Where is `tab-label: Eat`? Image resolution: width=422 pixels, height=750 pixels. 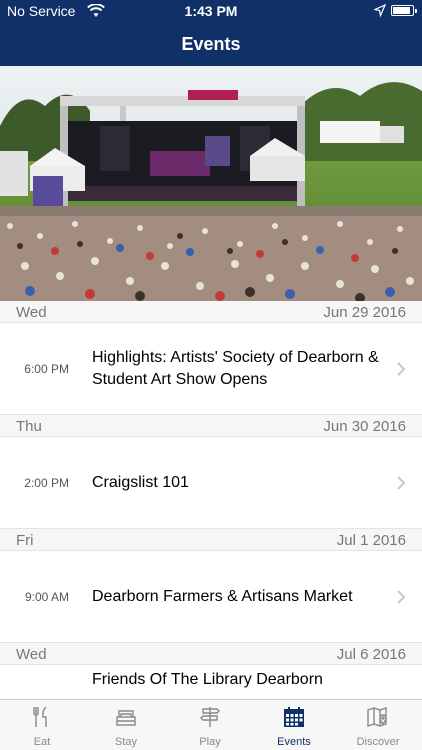
tab-label: Eat is located at coordinates (42, 742).